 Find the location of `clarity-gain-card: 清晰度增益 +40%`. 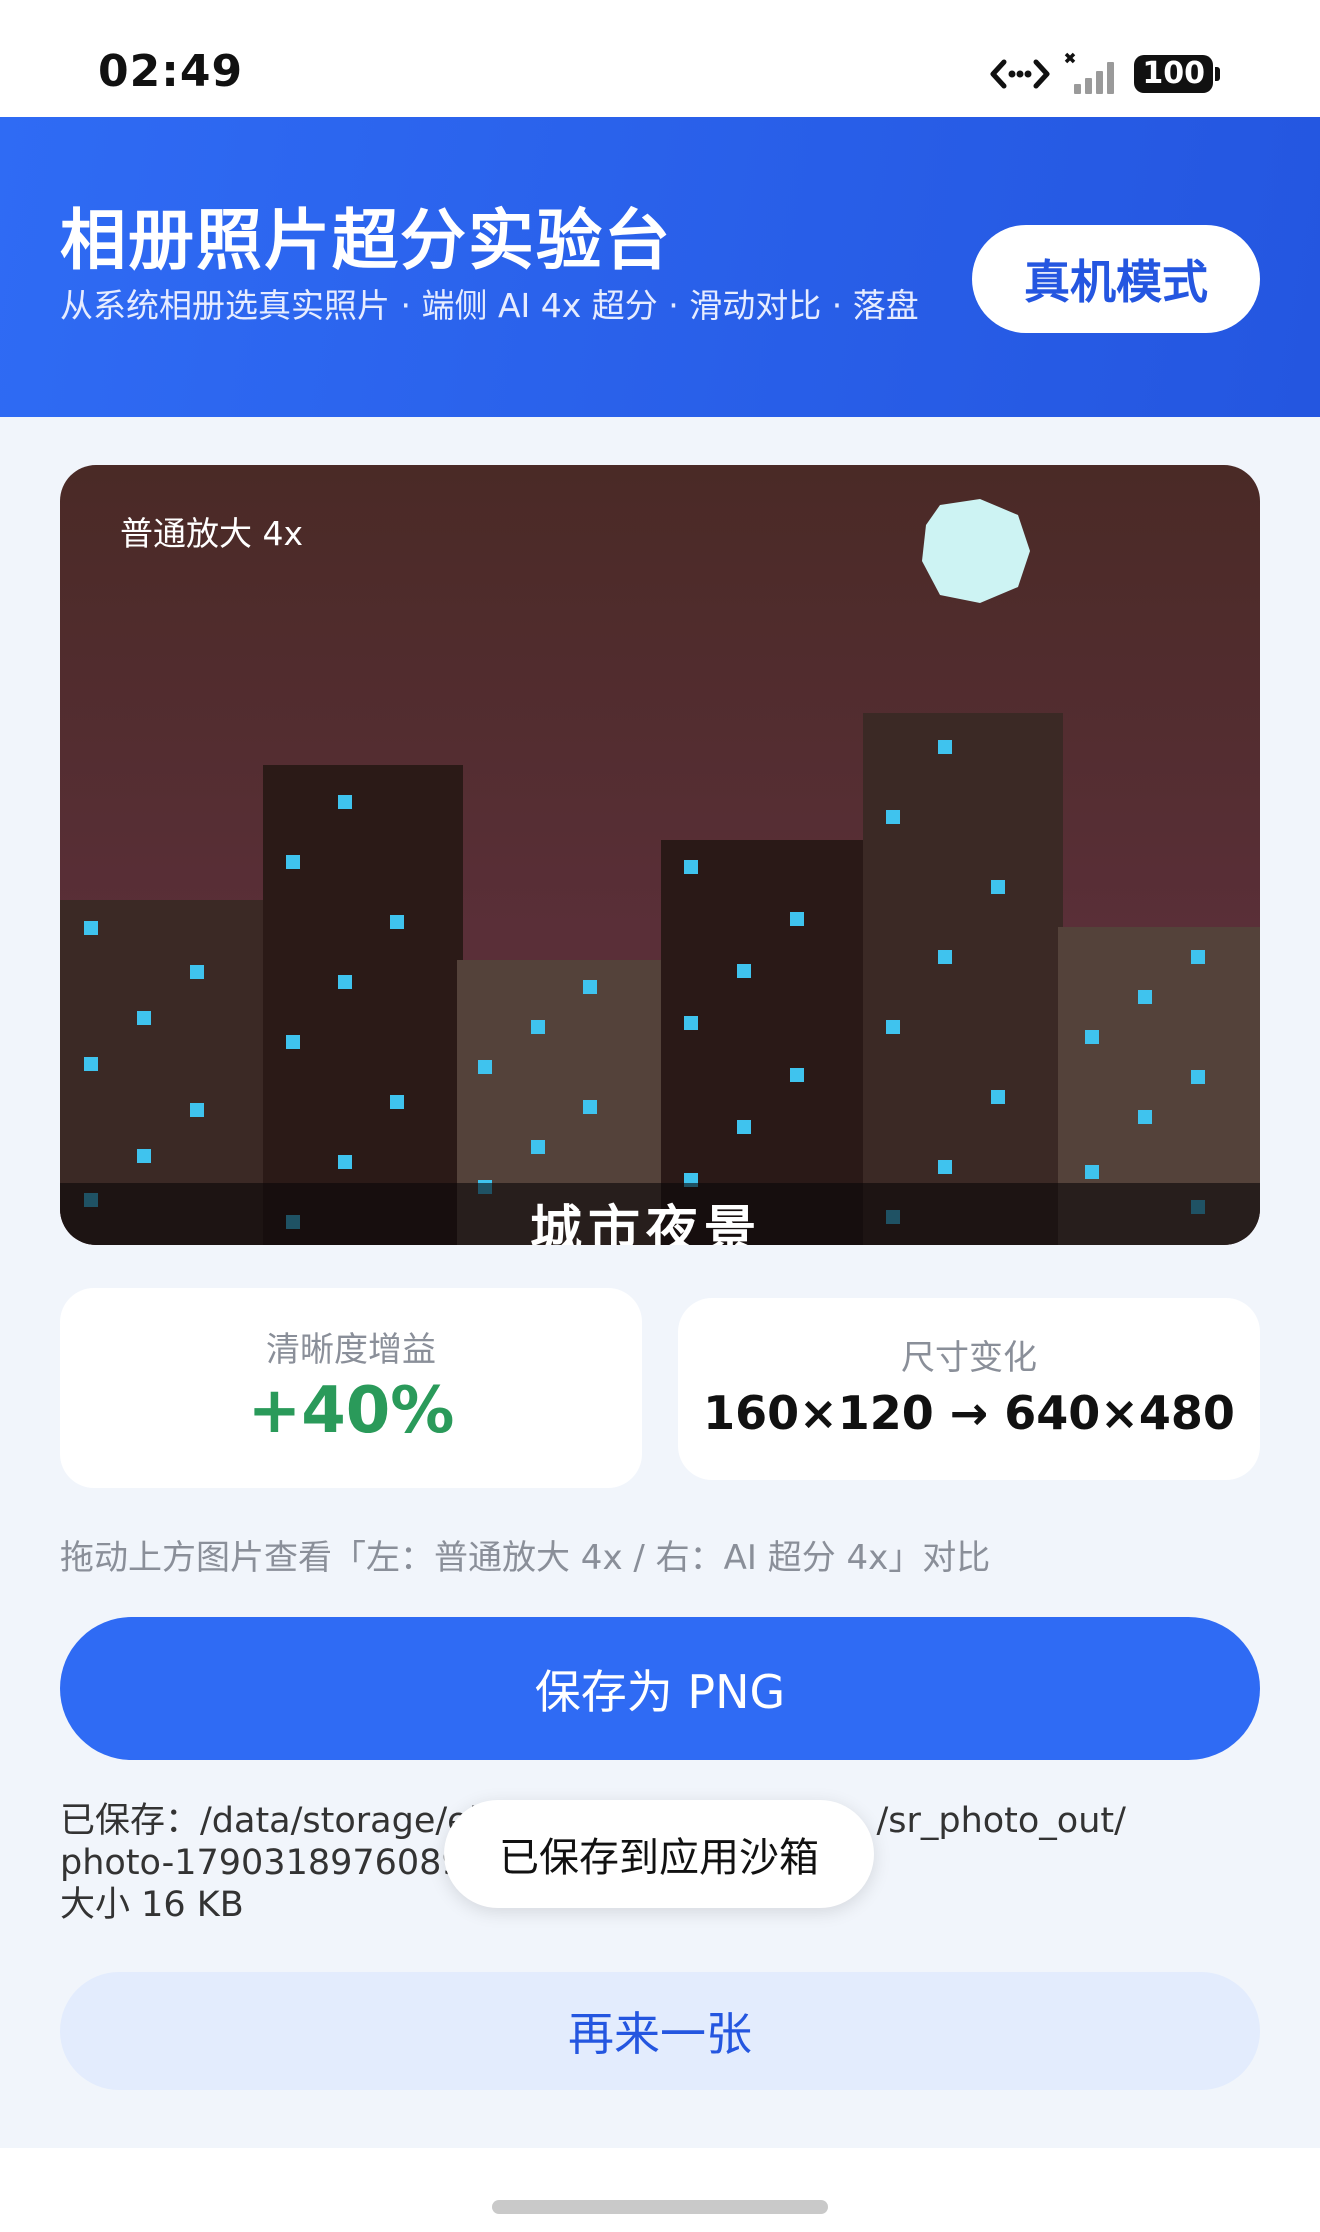

clarity-gain-card: 清晰度增益 +40% is located at coordinates (351, 1388).